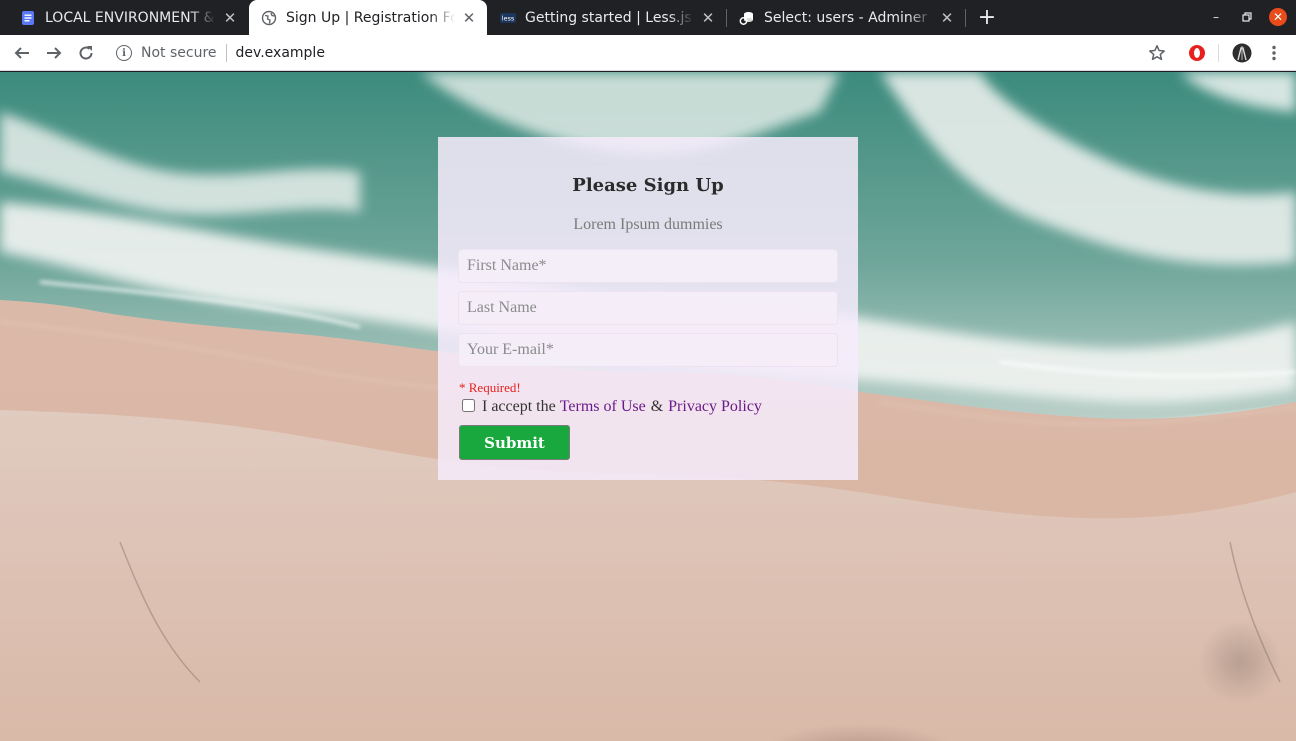 This screenshot has width=1296, height=741. Describe the element at coordinates (1247, 17) in the screenshot. I see `restore-icon` at that location.